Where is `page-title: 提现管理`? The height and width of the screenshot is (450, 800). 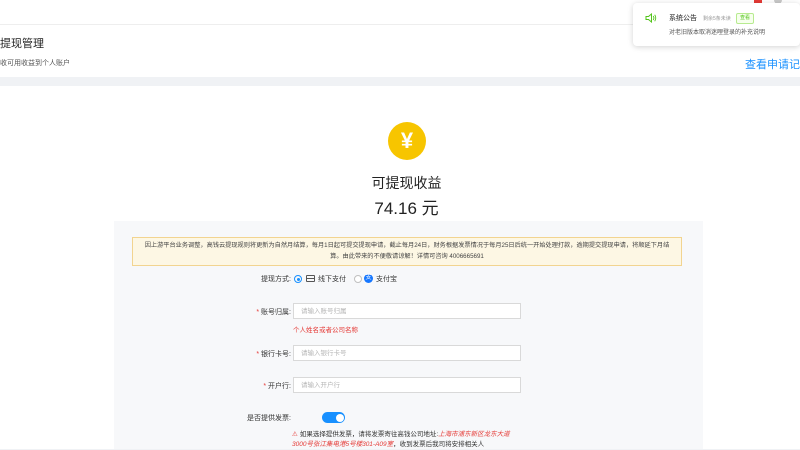 page-title: 提现管理 is located at coordinates (22, 44).